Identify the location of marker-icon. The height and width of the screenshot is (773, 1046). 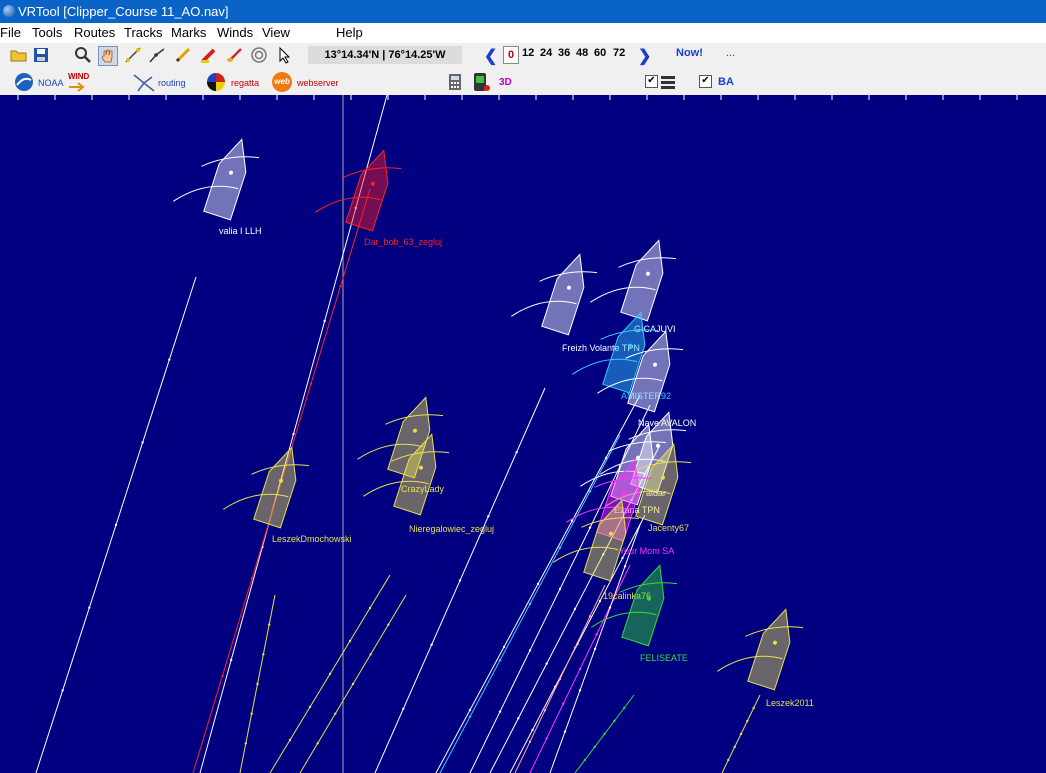
(209, 55).